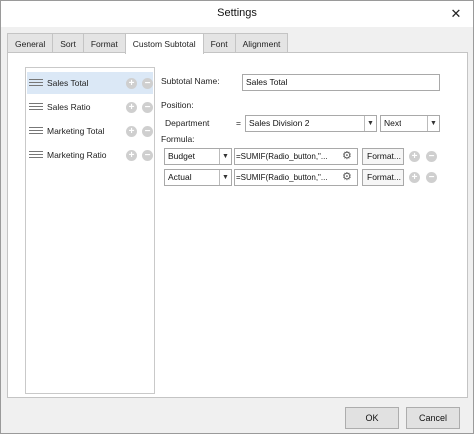 The width and height of the screenshot is (474, 434). What do you see at coordinates (279, 123) in the screenshot?
I see `position-target-value: Sales Division 2` at bounding box center [279, 123].